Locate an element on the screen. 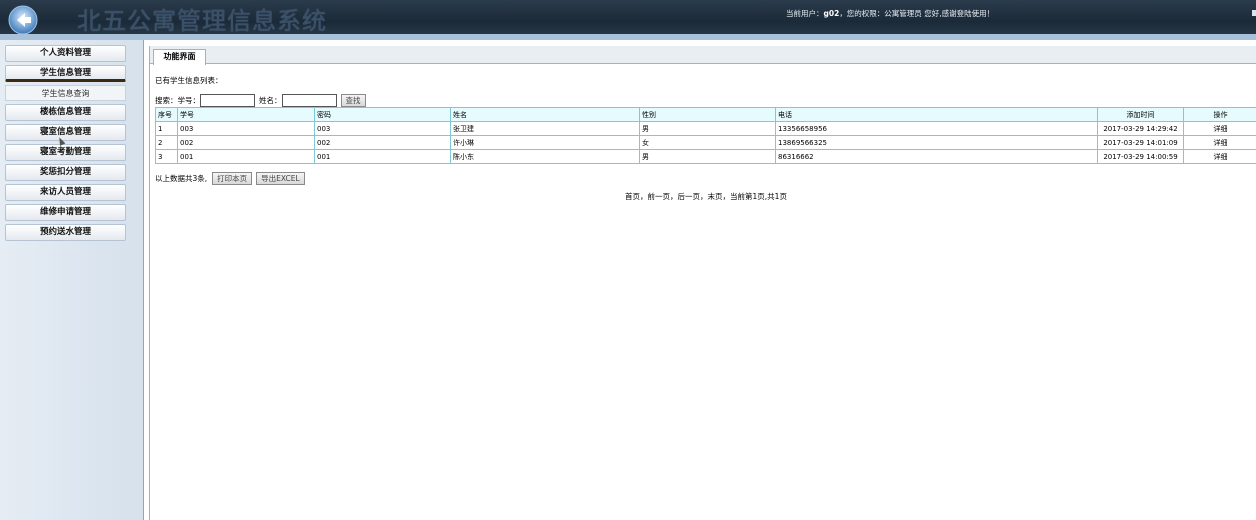 The image size is (1256, 520). col-header-student-no: 学号 is located at coordinates (246, 114).